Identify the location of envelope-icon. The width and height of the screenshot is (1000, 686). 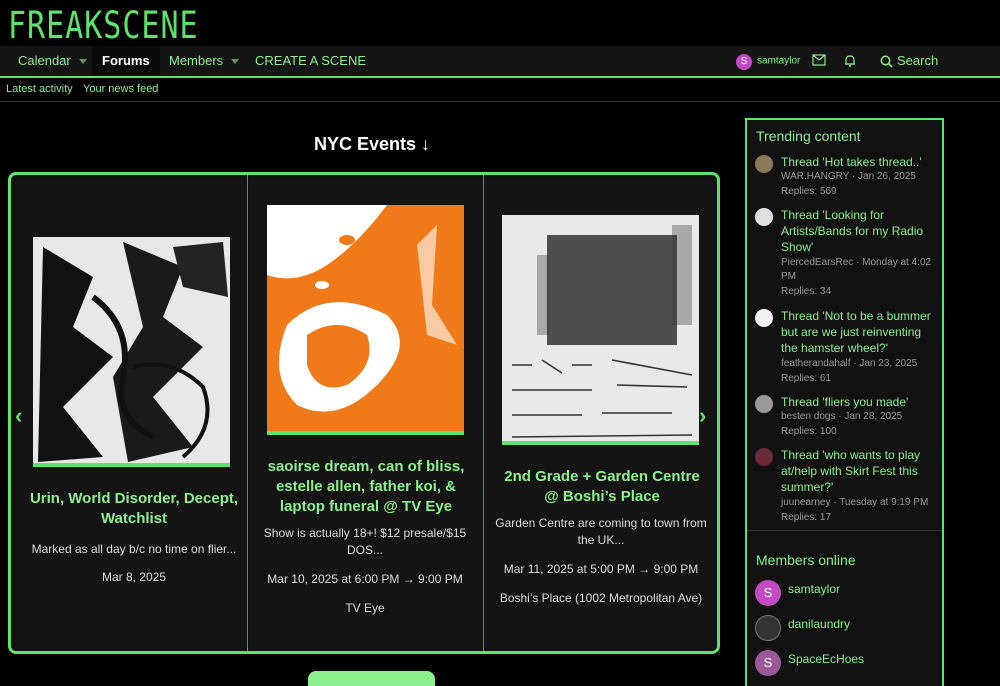
(819, 60).